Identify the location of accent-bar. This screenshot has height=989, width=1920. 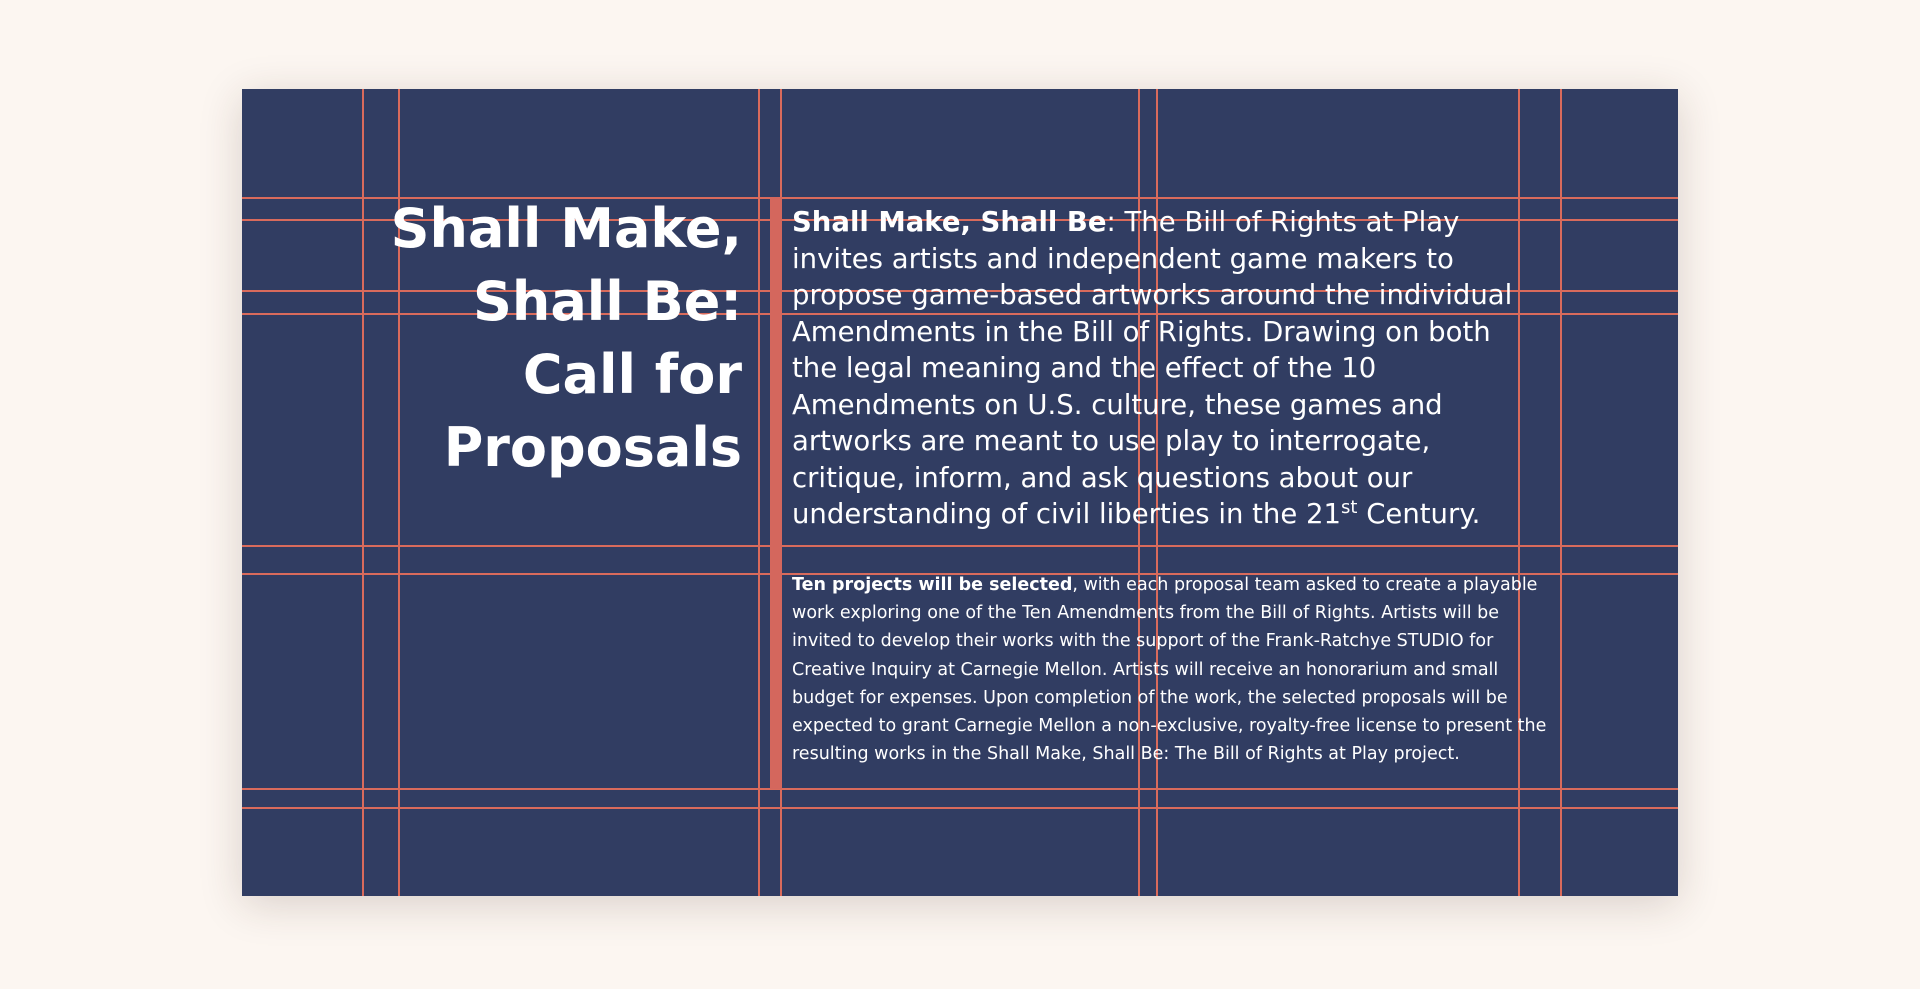
(776, 493).